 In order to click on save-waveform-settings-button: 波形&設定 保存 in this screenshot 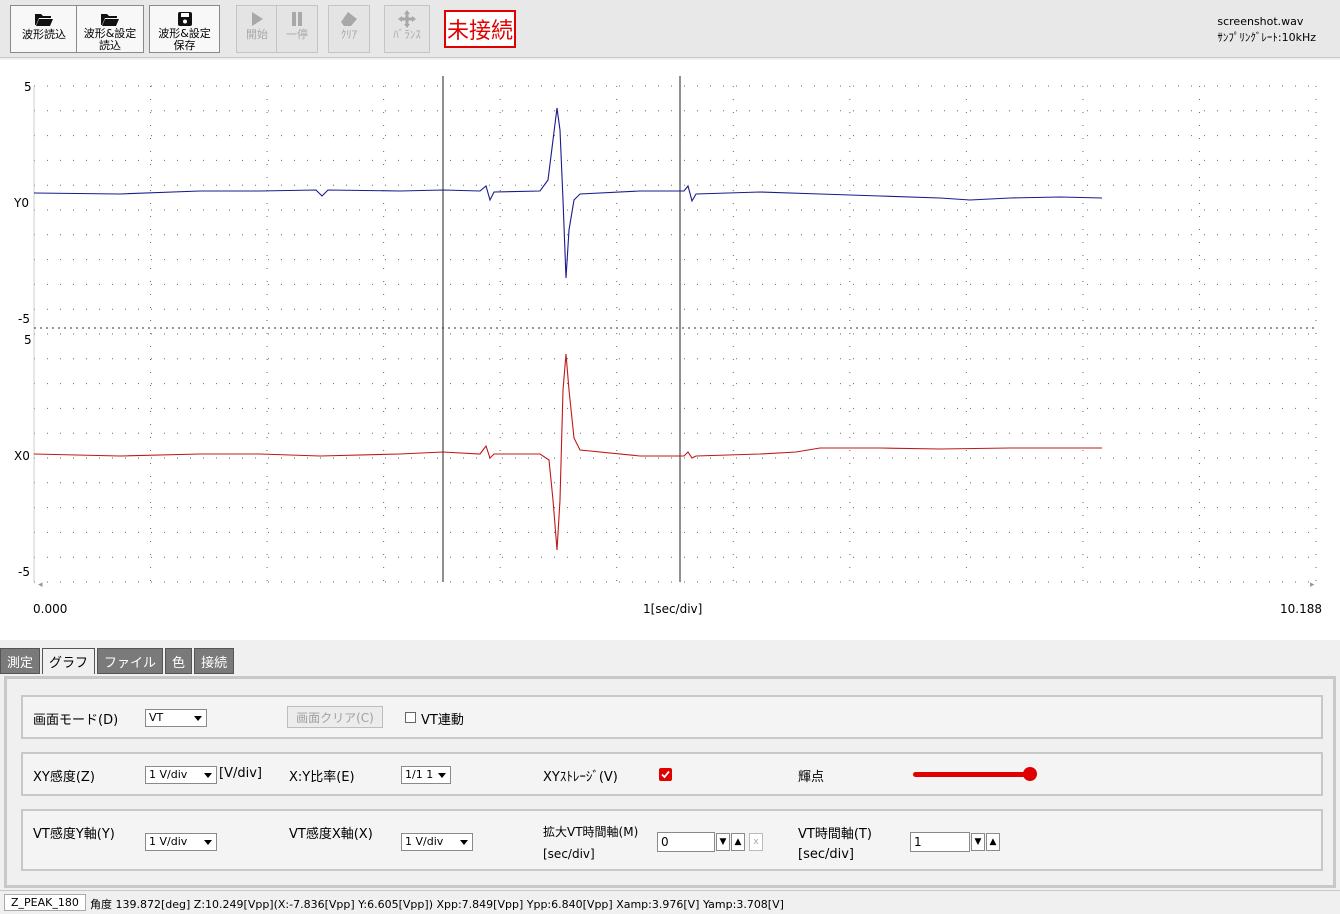, I will do `click(184, 29)`.